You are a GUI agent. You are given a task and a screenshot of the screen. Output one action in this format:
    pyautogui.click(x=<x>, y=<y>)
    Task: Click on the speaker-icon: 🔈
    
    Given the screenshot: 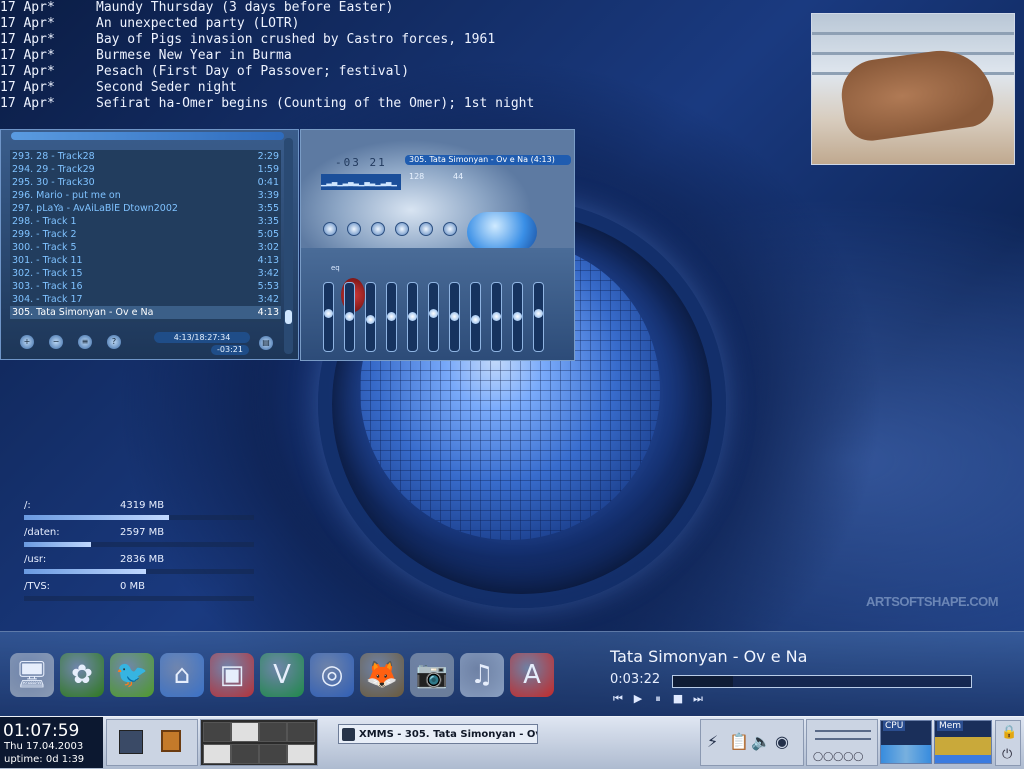 What is the action you would take?
    pyautogui.click(x=761, y=741)
    